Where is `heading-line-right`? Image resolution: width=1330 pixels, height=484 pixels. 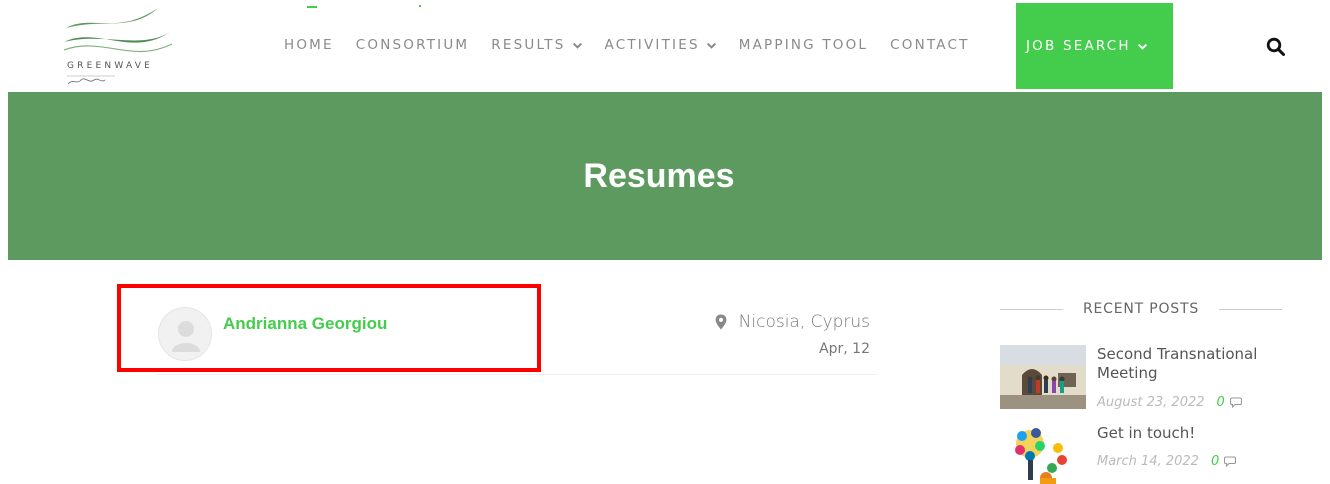
heading-line-right is located at coordinates (1250, 309).